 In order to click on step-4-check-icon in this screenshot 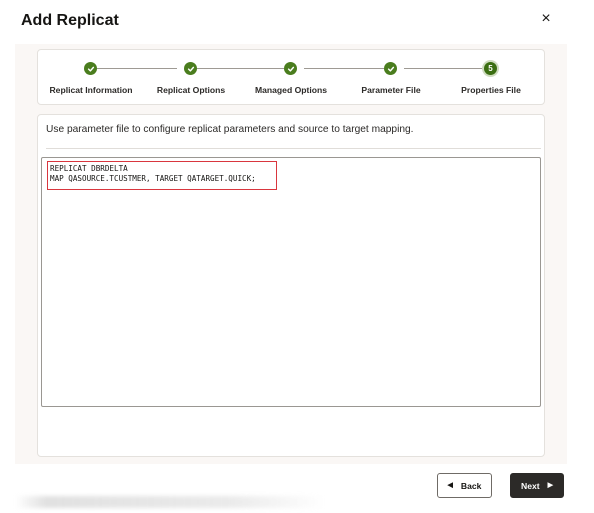, I will do `click(390, 68)`.